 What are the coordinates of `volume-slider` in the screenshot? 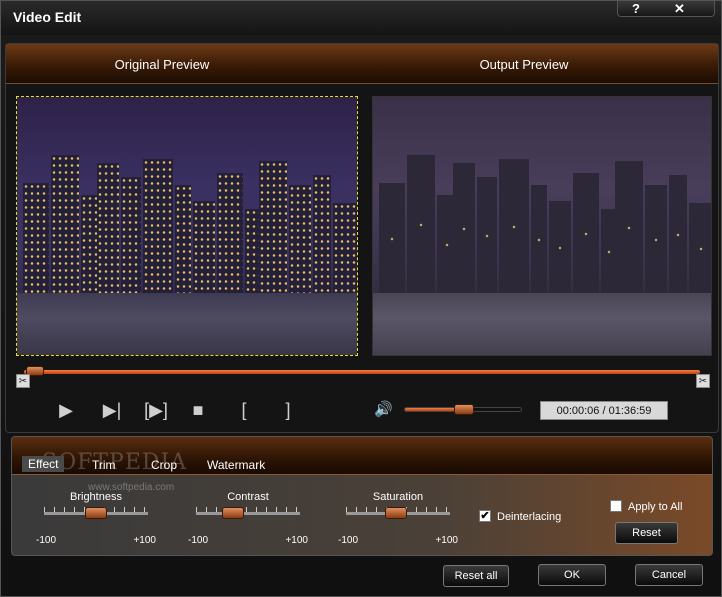 It's located at (463, 409).